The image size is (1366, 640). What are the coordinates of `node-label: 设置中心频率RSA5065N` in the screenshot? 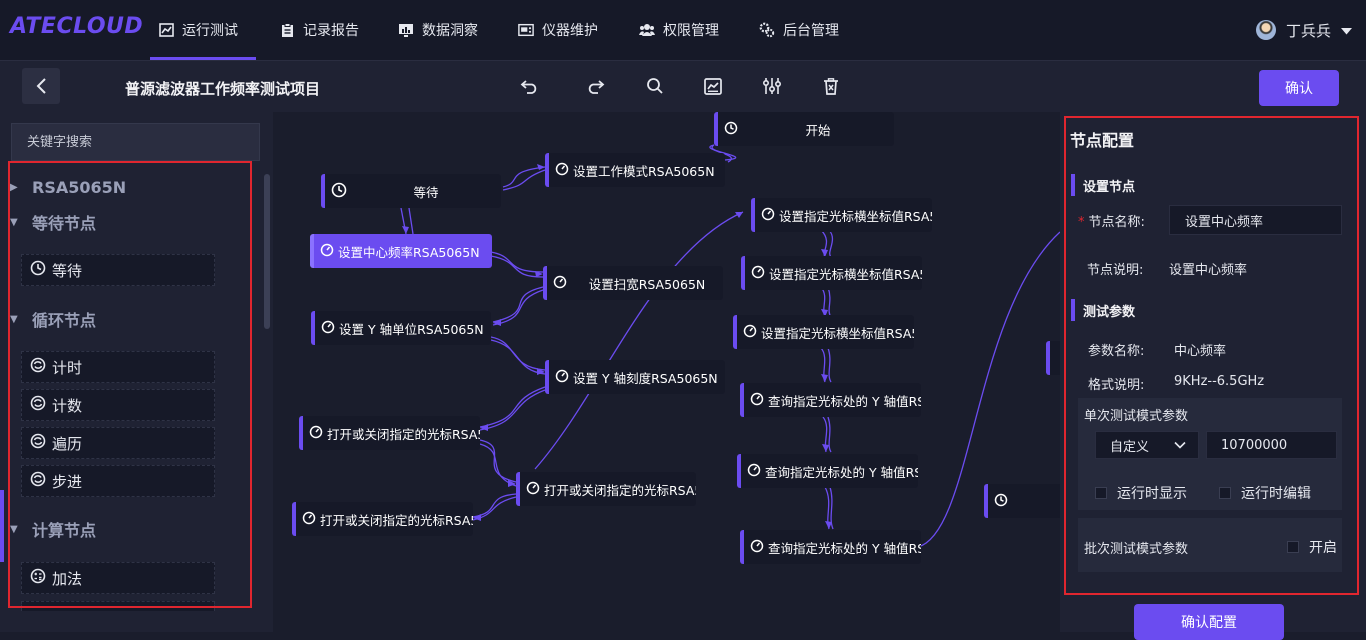 It's located at (409, 252).